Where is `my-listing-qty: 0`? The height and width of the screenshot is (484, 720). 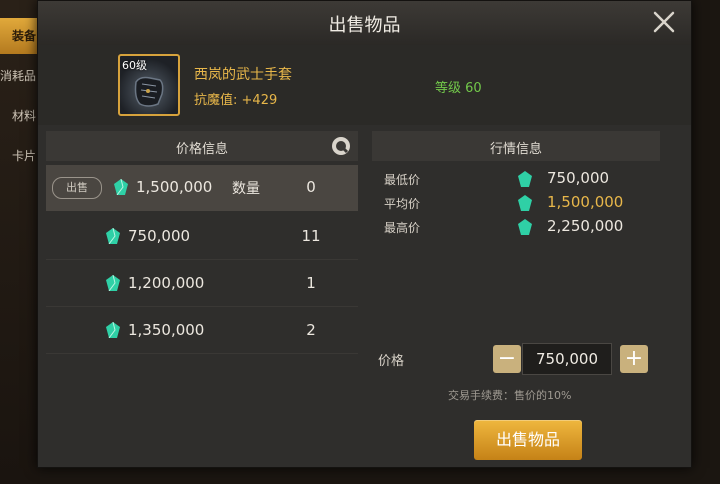 my-listing-qty: 0 is located at coordinates (311, 187).